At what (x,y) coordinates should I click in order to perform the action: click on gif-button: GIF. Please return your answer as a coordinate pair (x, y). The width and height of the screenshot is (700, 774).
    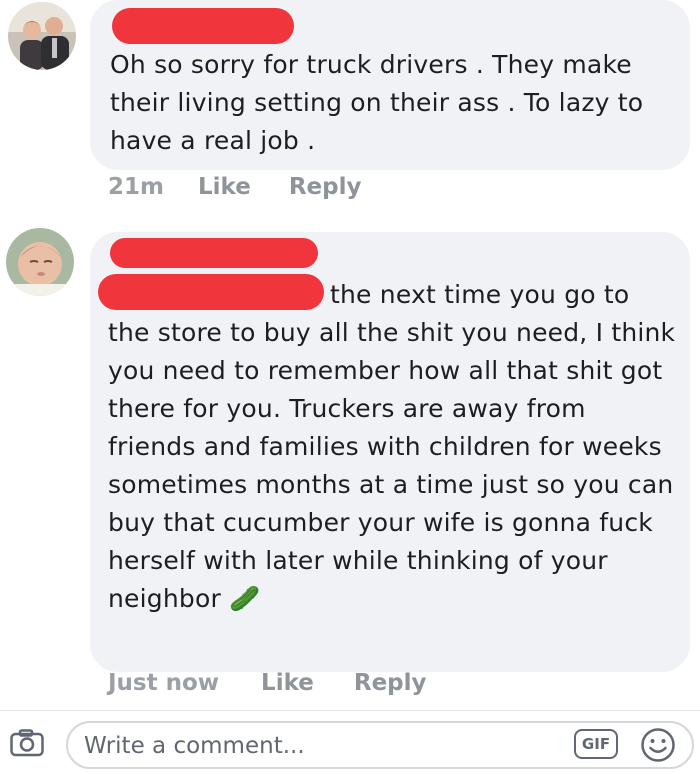
    Looking at the image, I should click on (596, 744).